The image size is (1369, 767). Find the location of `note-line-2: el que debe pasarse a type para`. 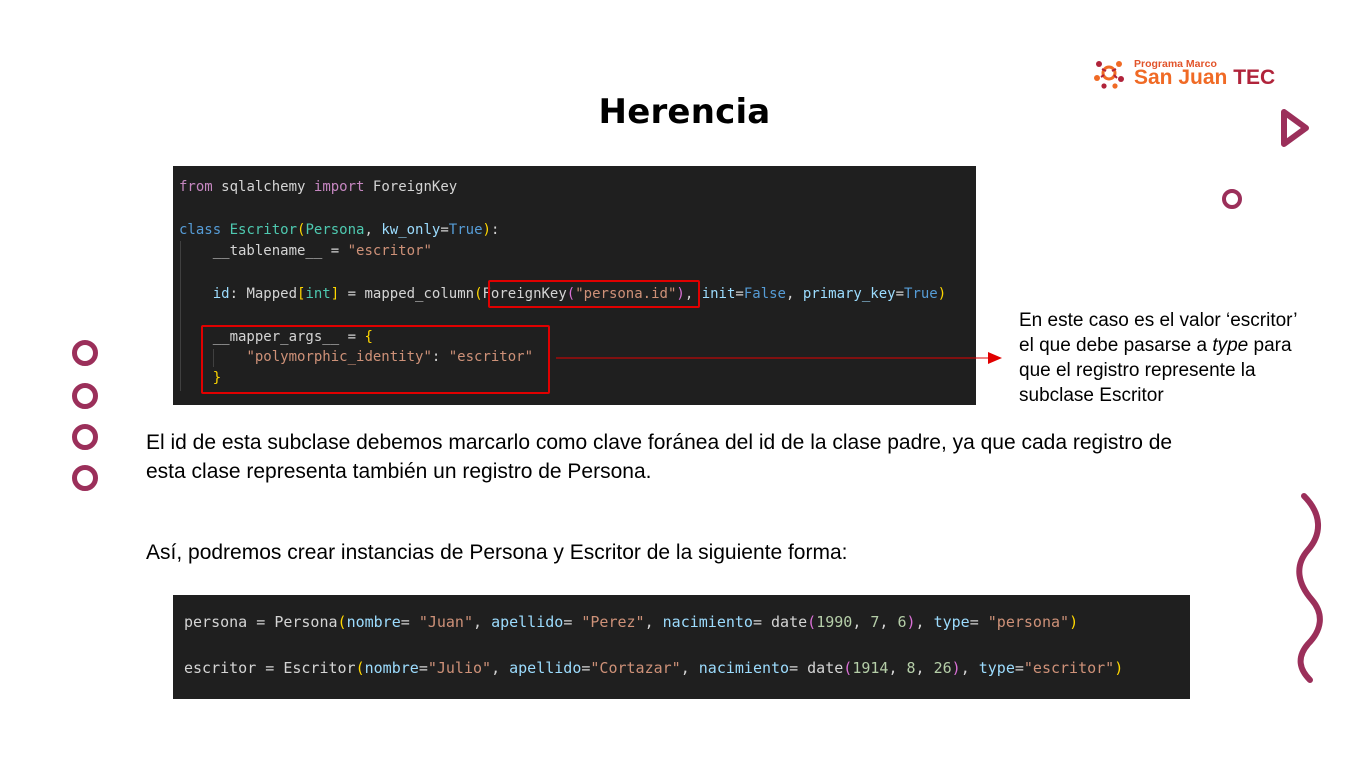

note-line-2: el que debe pasarse a type para is located at coordinates (1155, 345).